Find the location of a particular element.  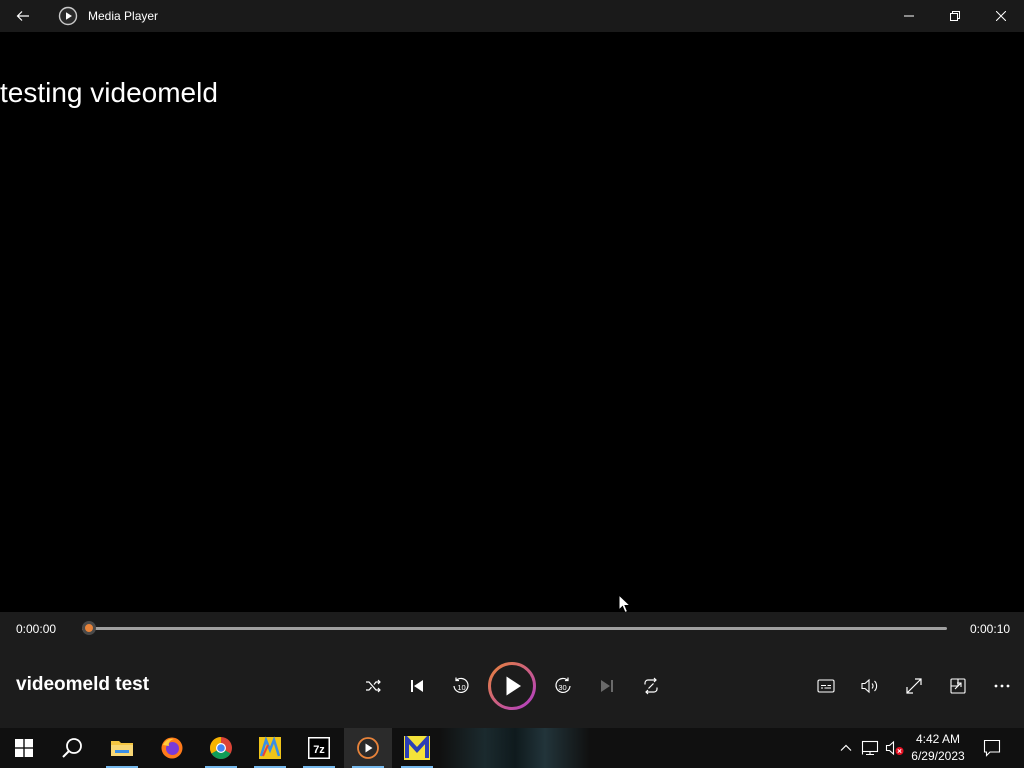

forward-seconds-label: 30 is located at coordinates (562, 687).